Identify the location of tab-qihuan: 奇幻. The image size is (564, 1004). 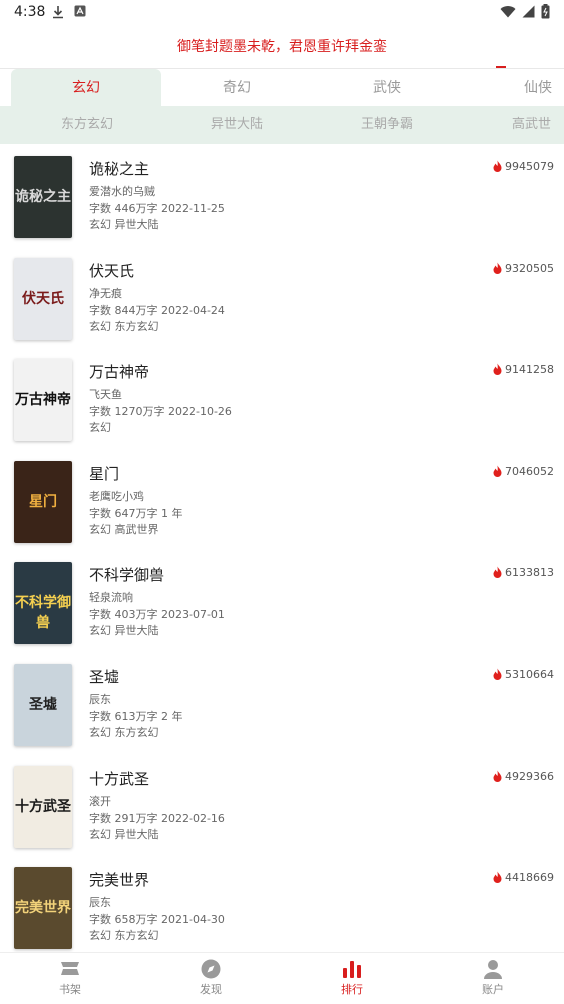
(237, 88).